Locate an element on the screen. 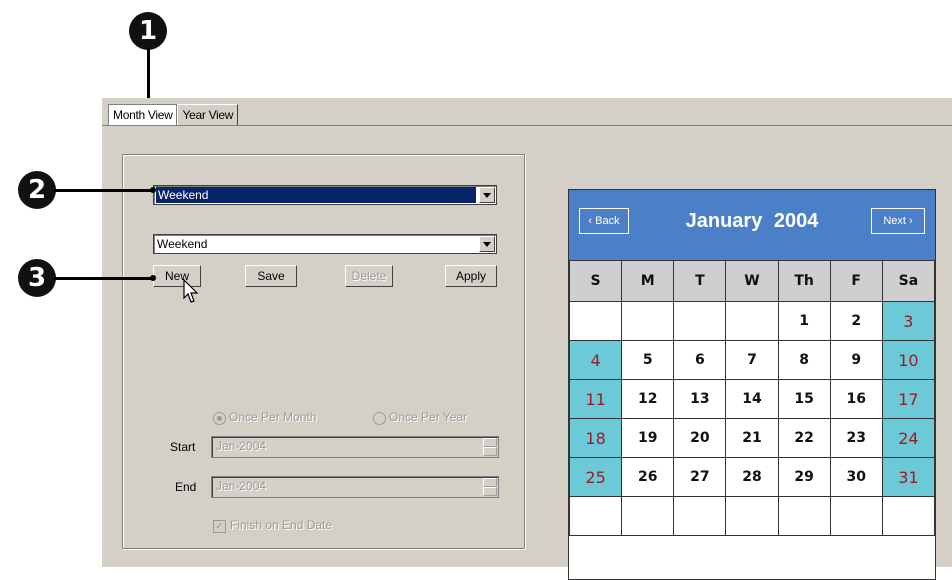 Image resolution: width=952 pixels, height=580 pixels. day-cell: 21 is located at coordinates (752, 438).